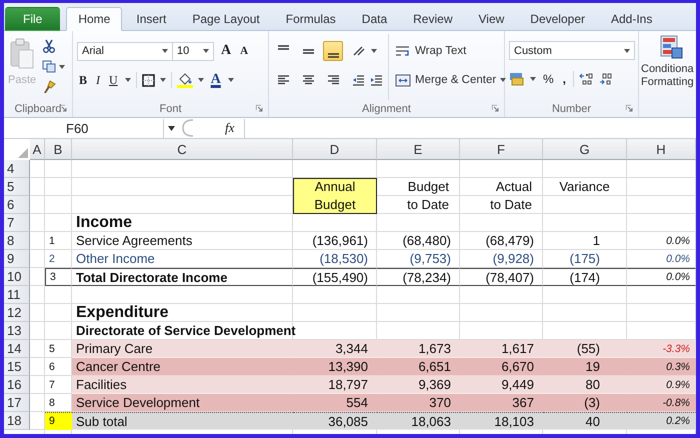 The image size is (700, 438). What do you see at coordinates (98, 80) in the screenshot?
I see `italic-button: I` at bounding box center [98, 80].